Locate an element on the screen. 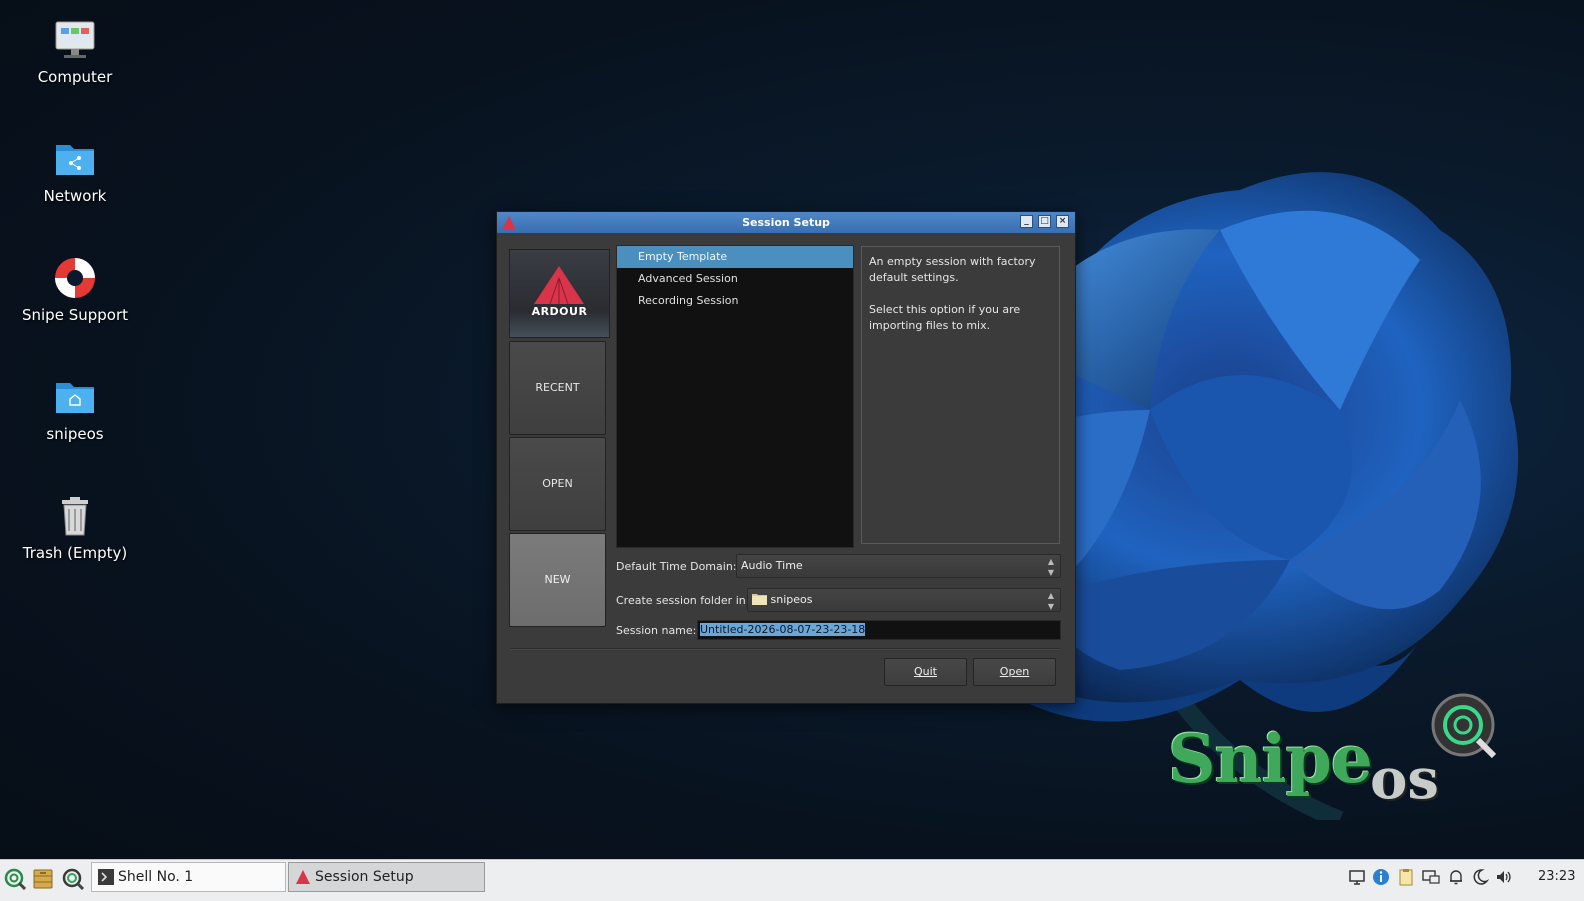 The width and height of the screenshot is (1584, 901). desktop-icon-label: Snipe Support is located at coordinates (74, 315).